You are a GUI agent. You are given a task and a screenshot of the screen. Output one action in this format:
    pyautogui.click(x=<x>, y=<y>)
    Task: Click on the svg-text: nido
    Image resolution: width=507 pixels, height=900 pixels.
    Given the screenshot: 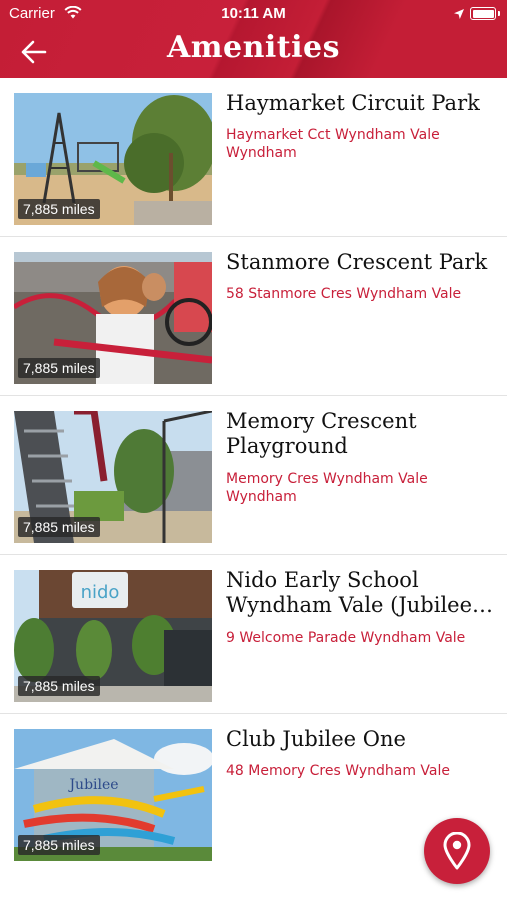 What is the action you would take?
    pyautogui.click(x=100, y=592)
    